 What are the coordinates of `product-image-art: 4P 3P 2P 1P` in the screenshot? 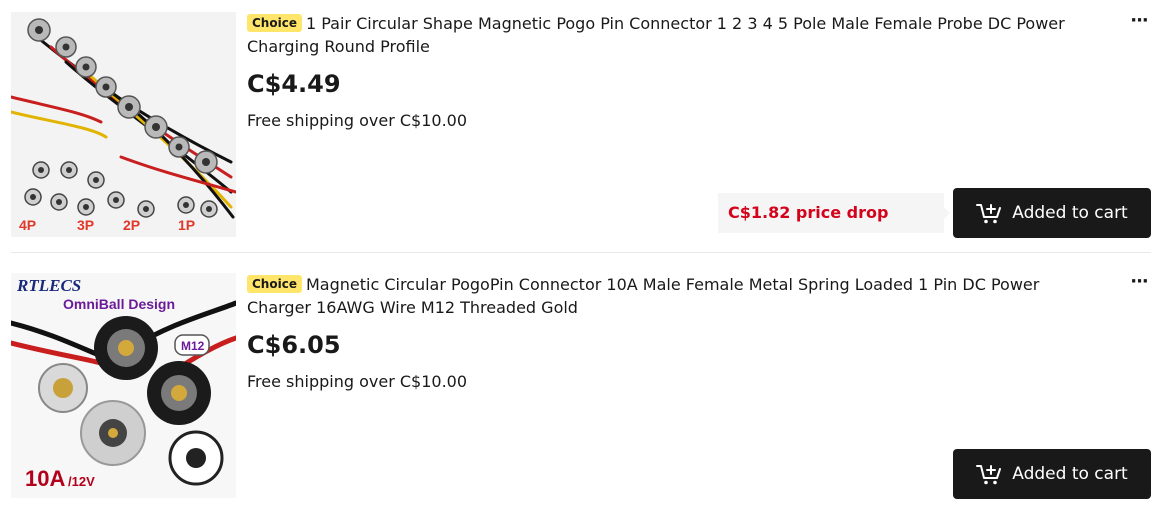 It's located at (123, 124).